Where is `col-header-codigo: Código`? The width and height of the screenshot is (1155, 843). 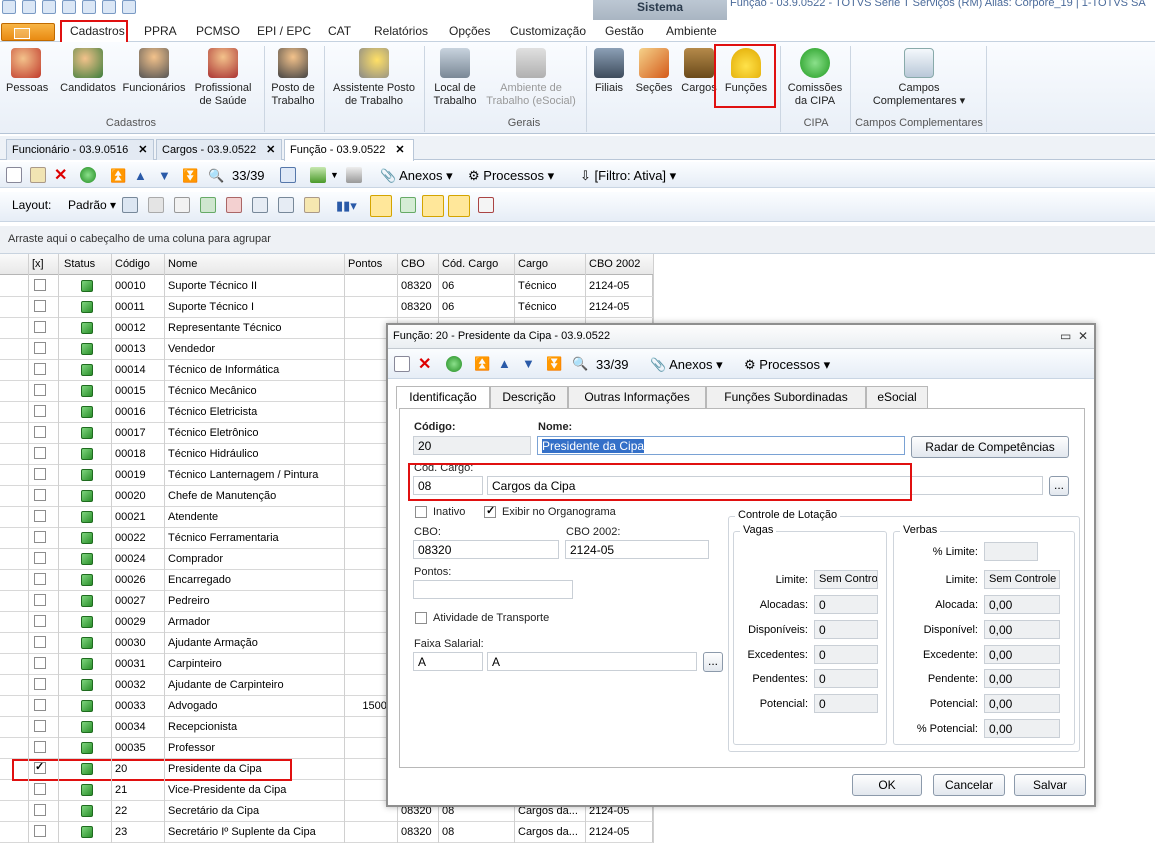 col-header-codigo: Código is located at coordinates (132, 264).